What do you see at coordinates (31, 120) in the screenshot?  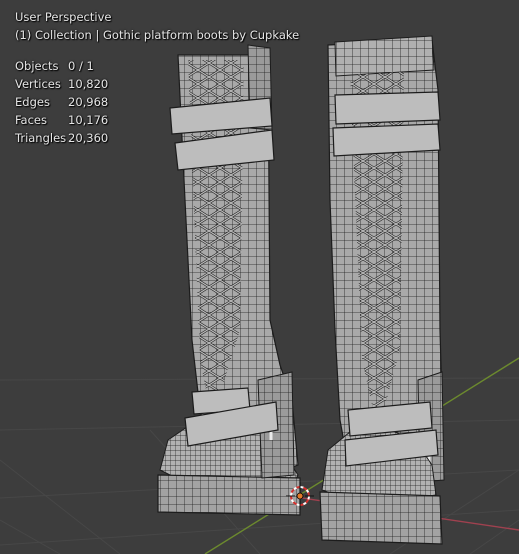 I see `stat-label: Faces` at bounding box center [31, 120].